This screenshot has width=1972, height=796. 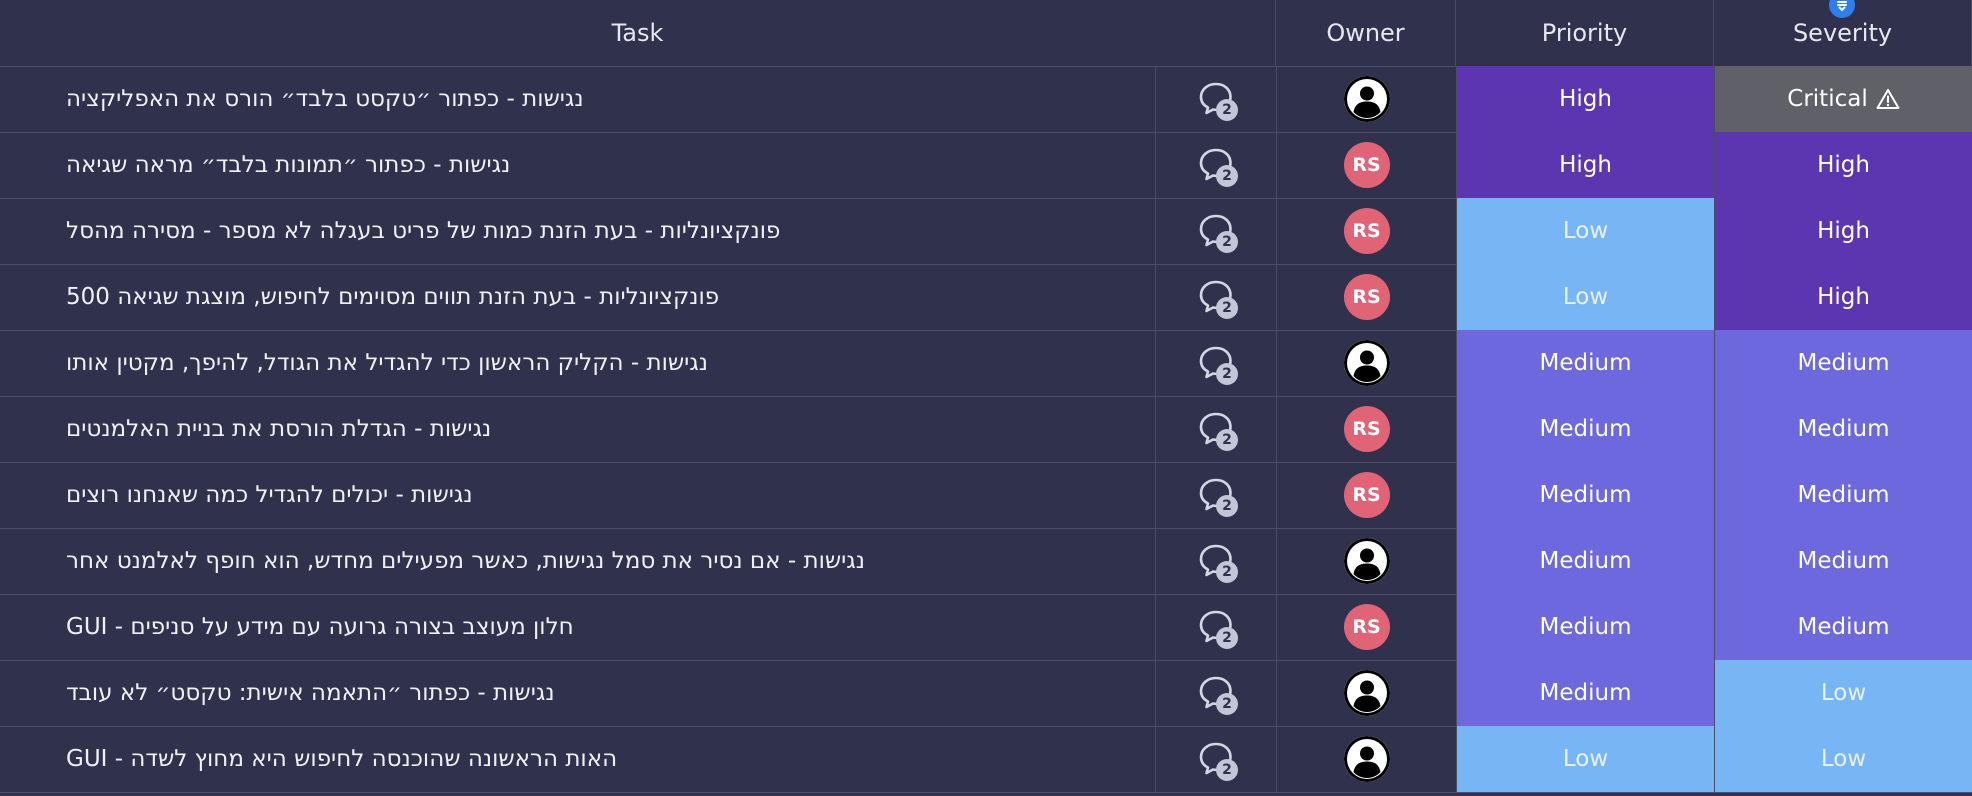 What do you see at coordinates (278, 429) in the screenshot?
I see `task-name: נגישות - הגדלת הורסת את בניית האלמנטים` at bounding box center [278, 429].